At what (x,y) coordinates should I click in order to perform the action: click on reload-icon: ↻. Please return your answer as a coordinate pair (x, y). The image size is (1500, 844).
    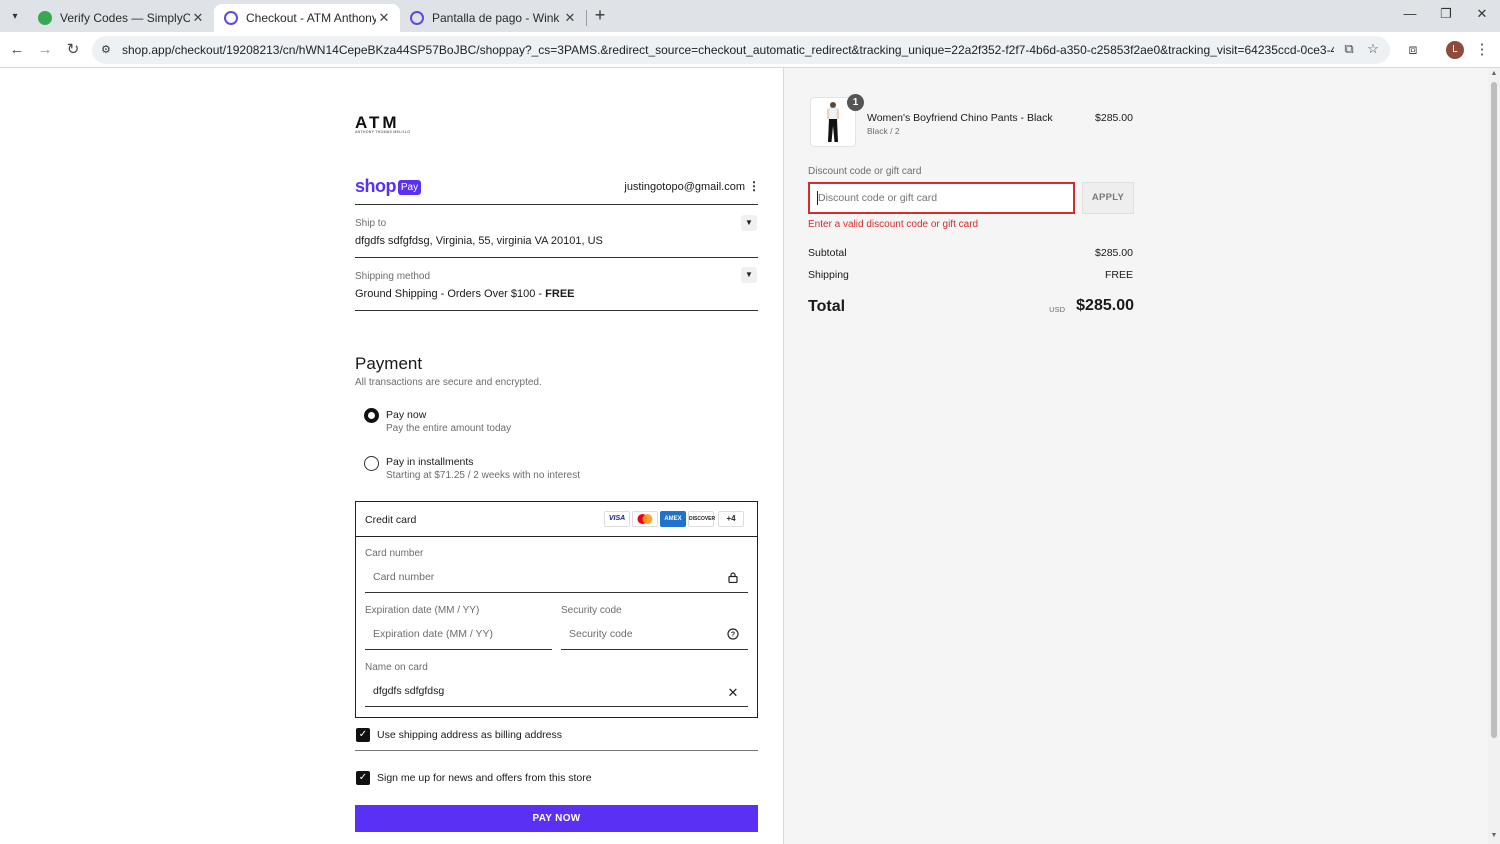
    Looking at the image, I should click on (73, 50).